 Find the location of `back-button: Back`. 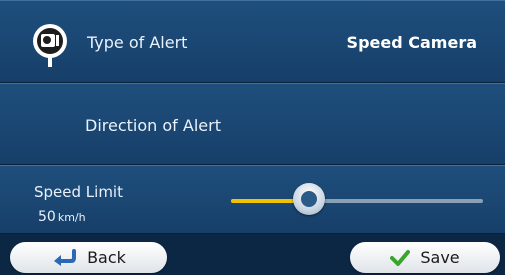

back-button: Back is located at coordinates (88, 257).